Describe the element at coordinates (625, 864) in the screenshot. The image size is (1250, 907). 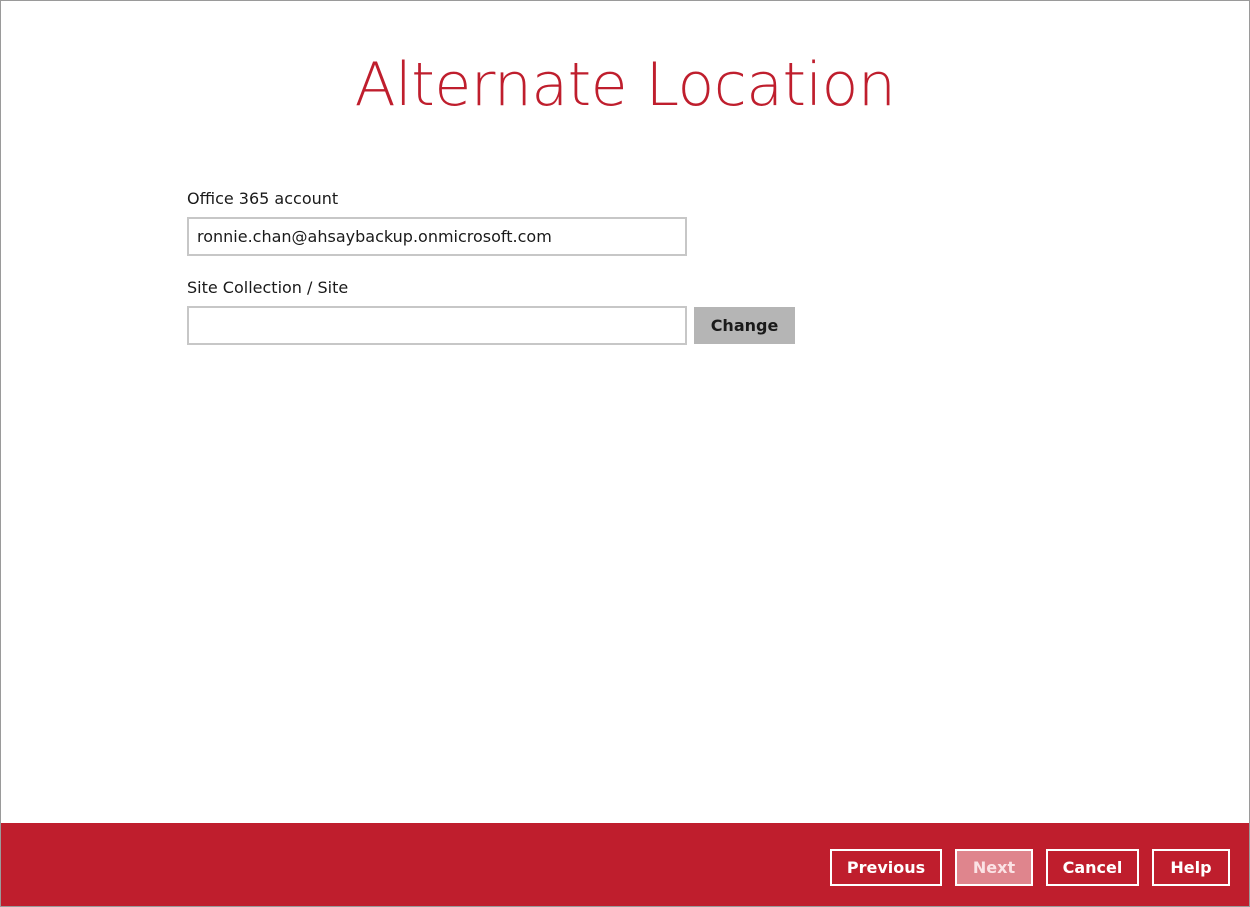
I see `footer-bar: Previous Next Cancel Help` at that location.